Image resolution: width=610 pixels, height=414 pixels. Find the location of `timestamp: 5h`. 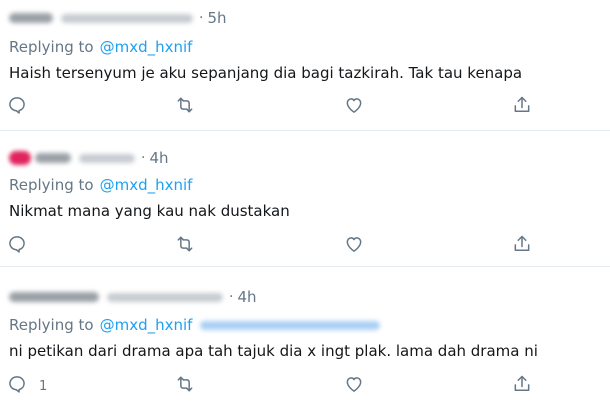

timestamp: 5h is located at coordinates (216, 18).